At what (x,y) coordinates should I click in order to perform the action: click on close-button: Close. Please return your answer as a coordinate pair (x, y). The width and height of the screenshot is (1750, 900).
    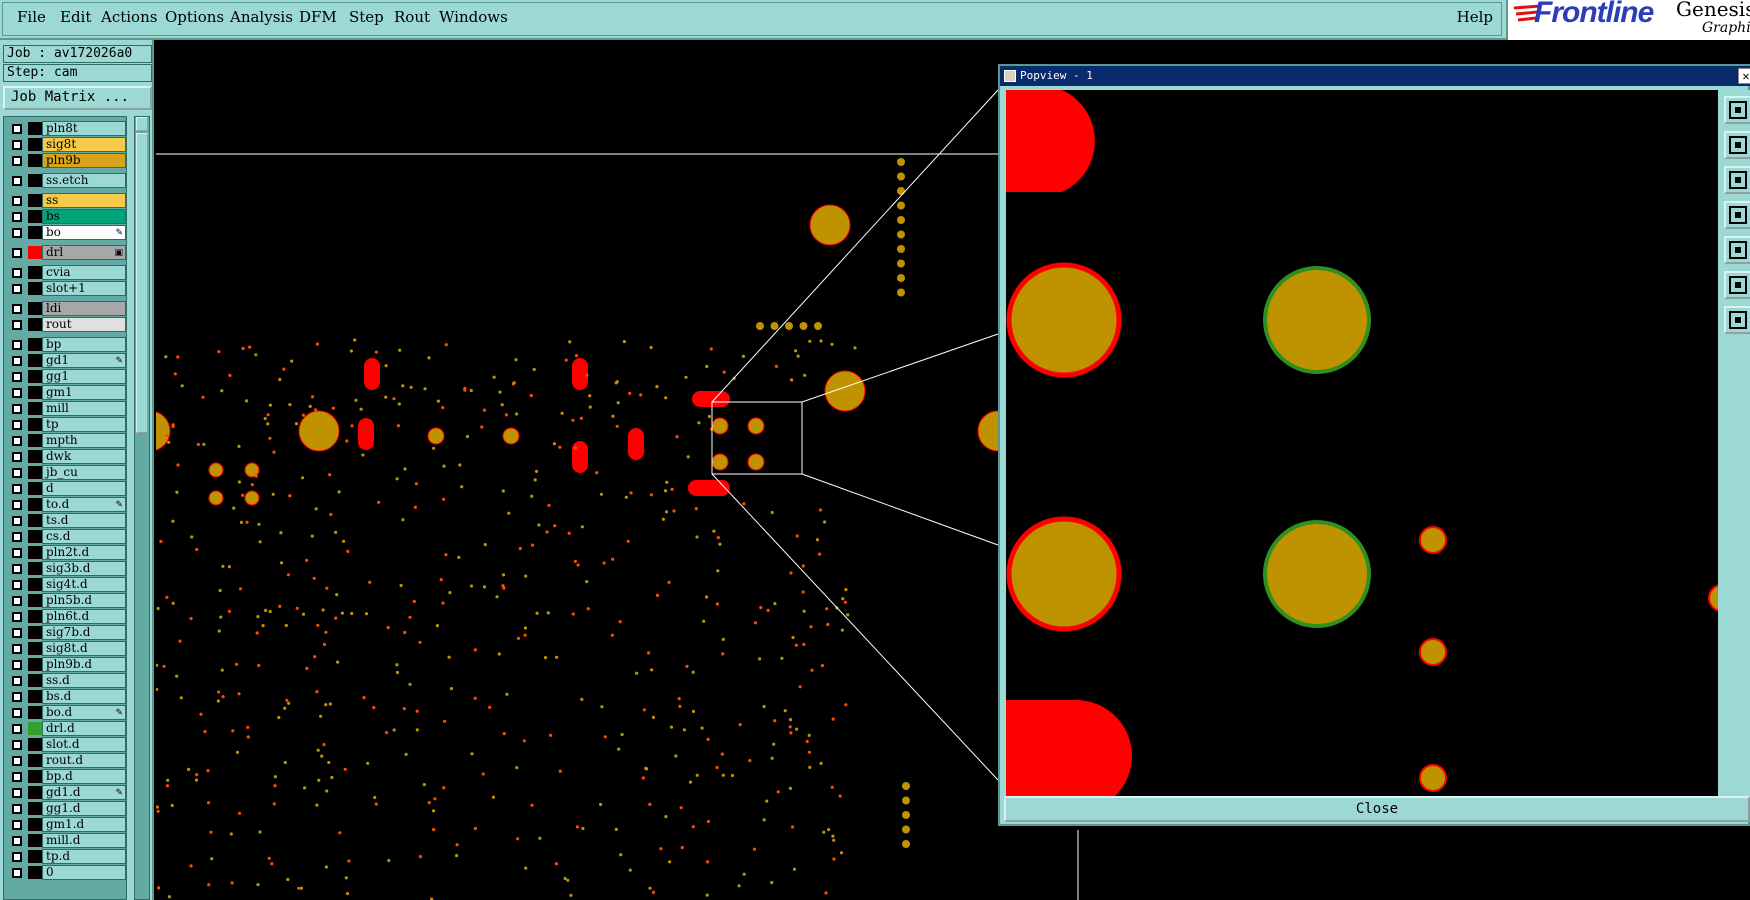
    Looking at the image, I should click on (1377, 809).